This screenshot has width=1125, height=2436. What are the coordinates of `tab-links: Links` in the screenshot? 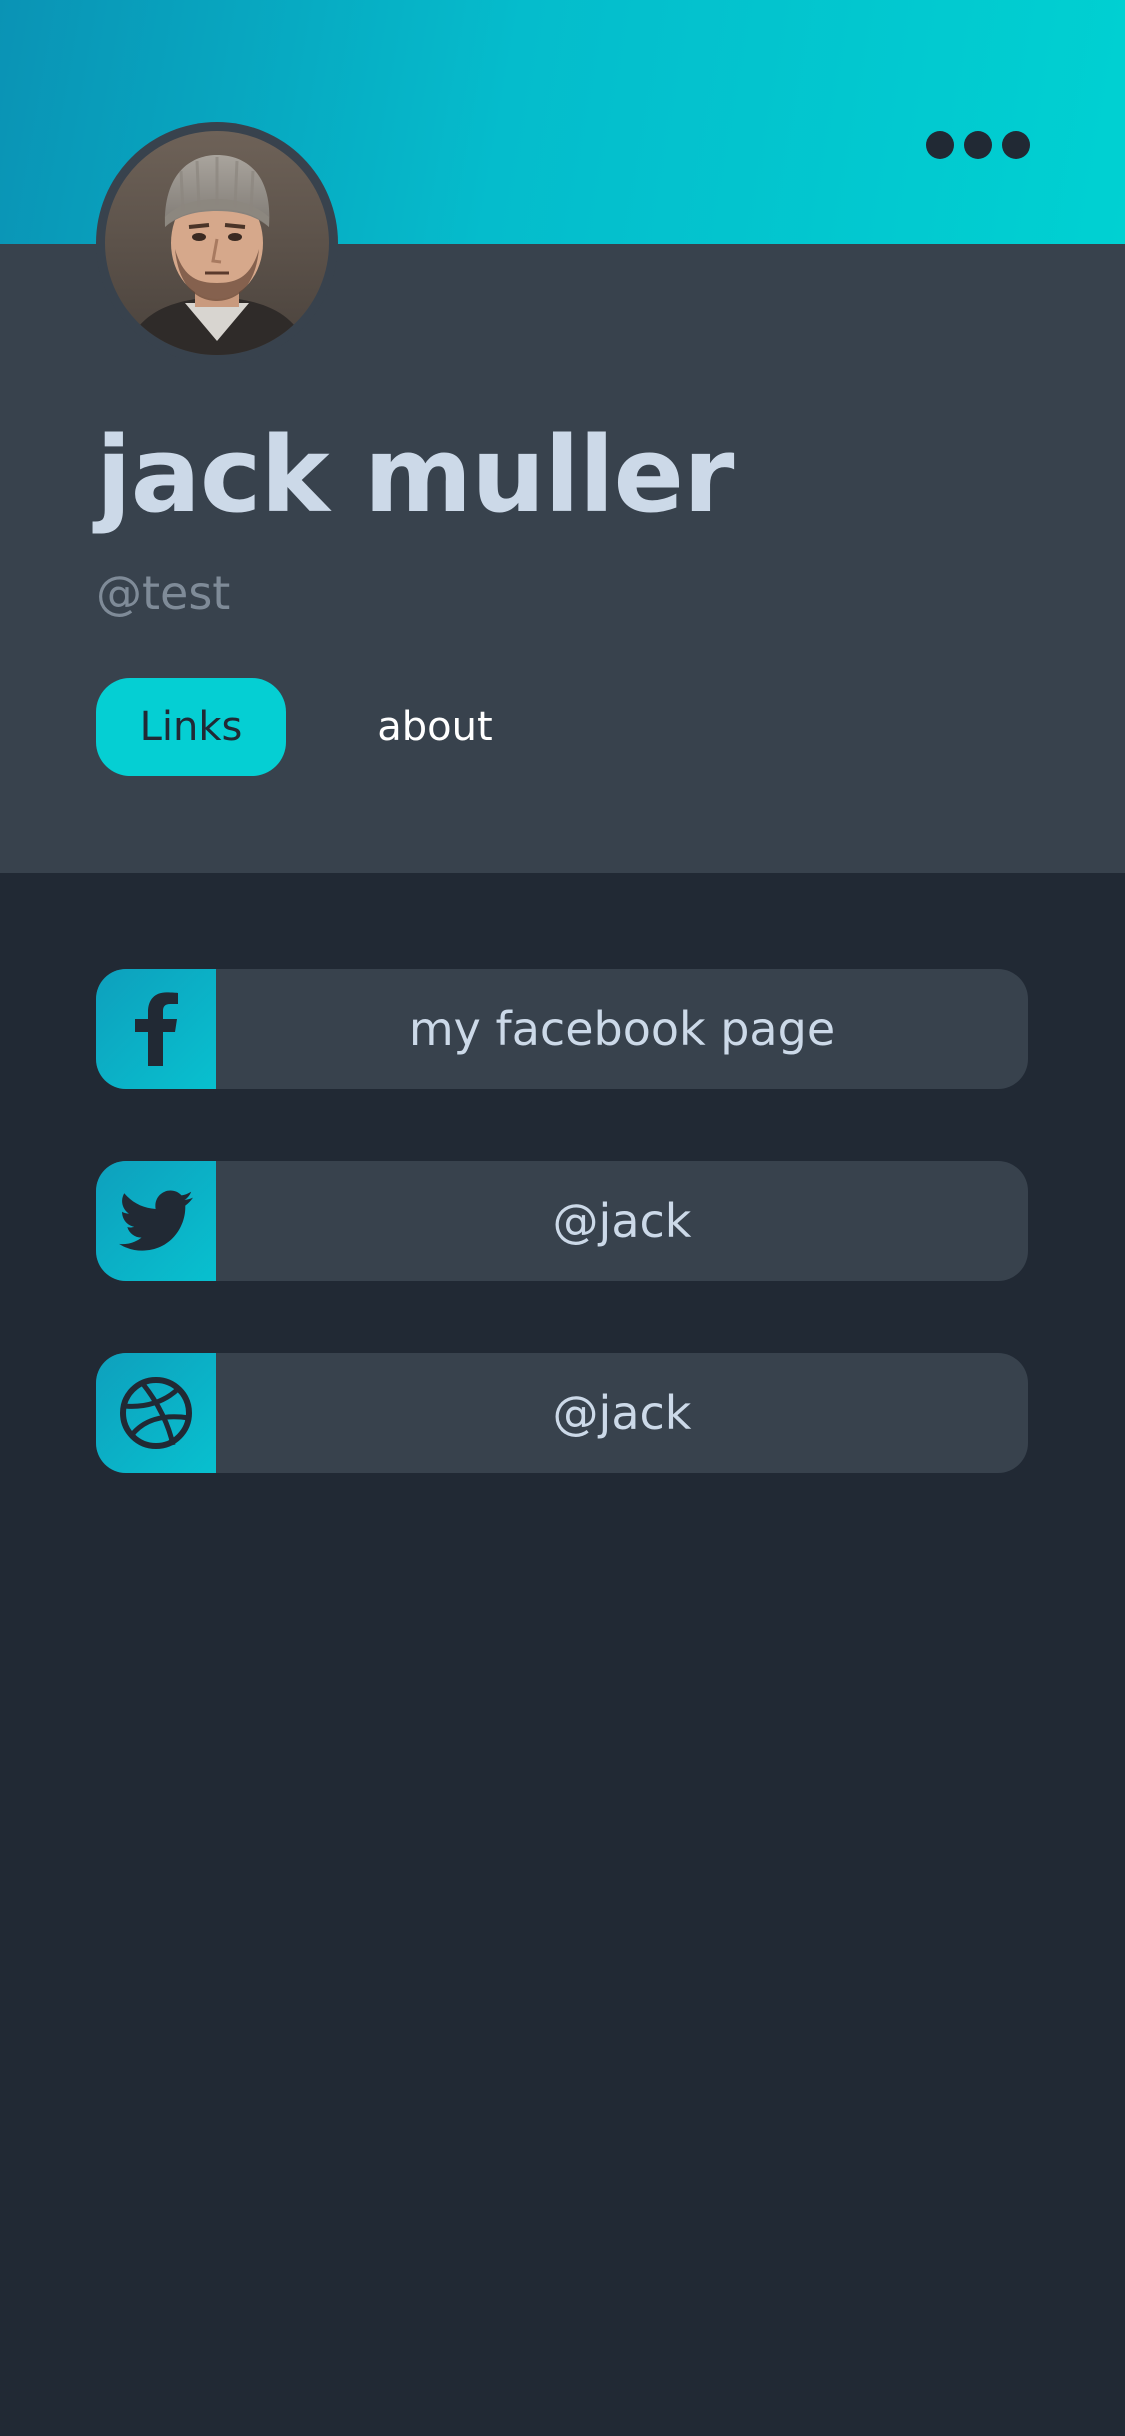 It's located at (191, 727).